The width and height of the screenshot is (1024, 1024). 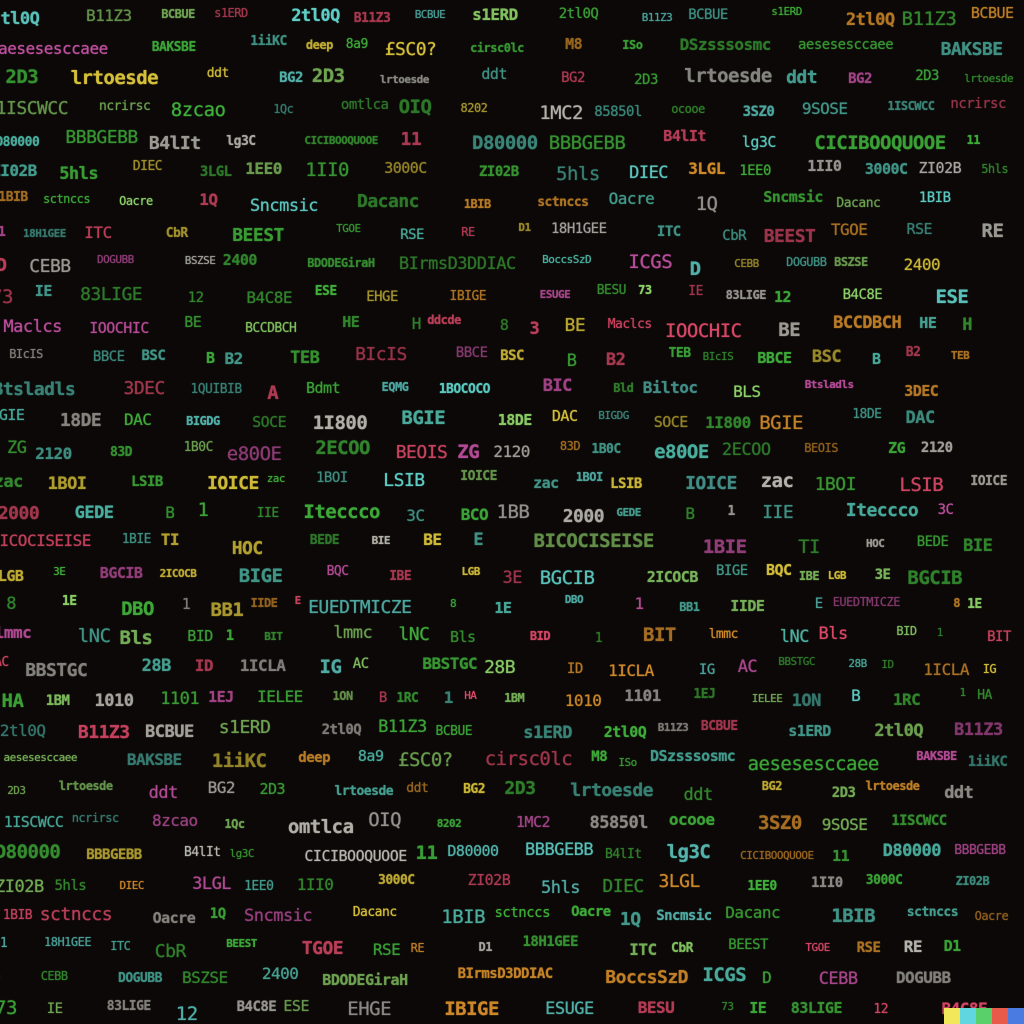 I want to click on glyph-fragment: 3SZ0, so click(x=758, y=112).